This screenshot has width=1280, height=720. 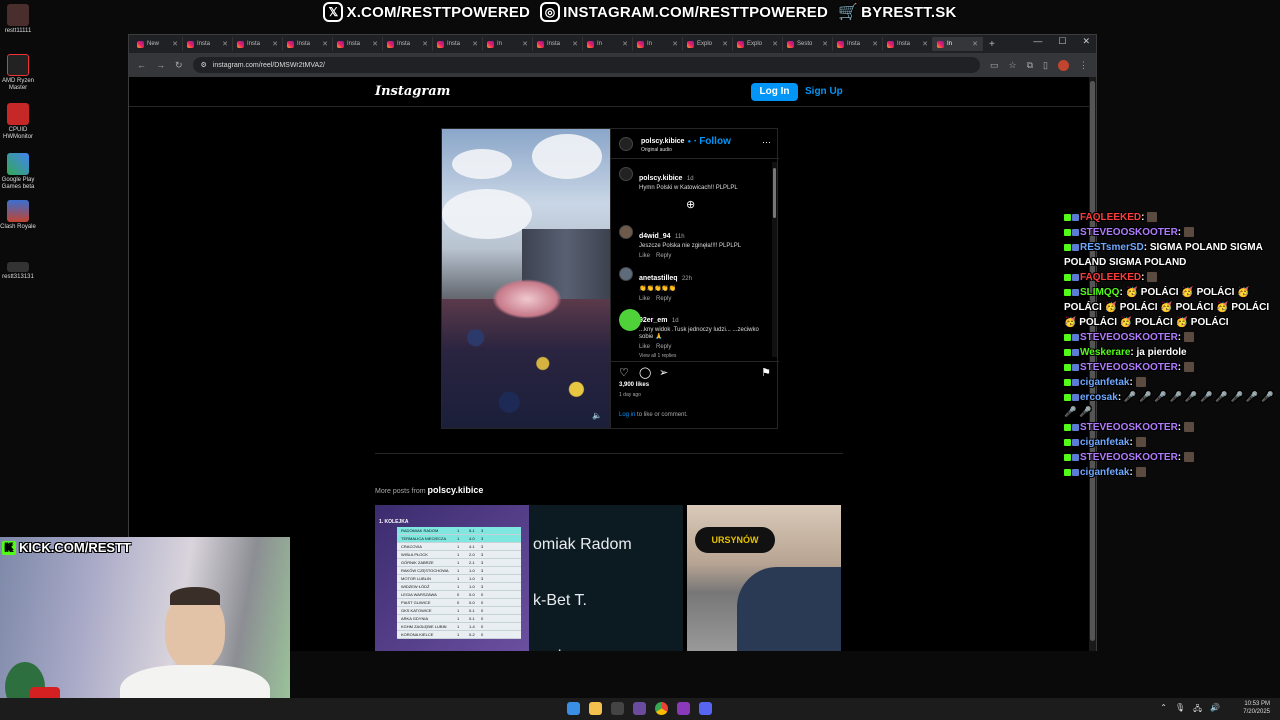 I want to click on clock: 10:53 PM 7/20/2025, so click(x=1256, y=708).